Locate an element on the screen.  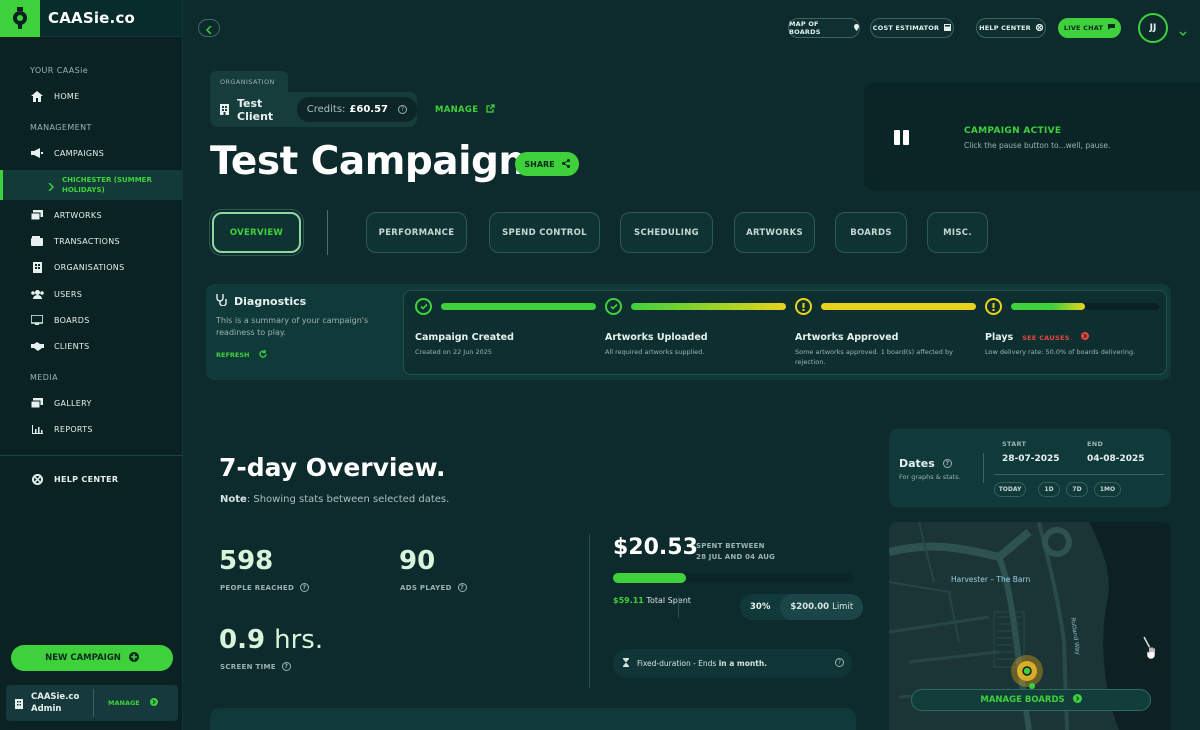
sidebar-item-label: ORGANISATIONS is located at coordinates (89, 267).